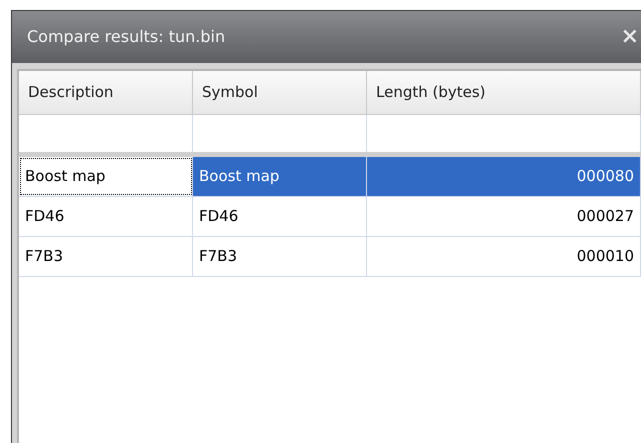  I want to click on table-cell: 000080, so click(504, 176).